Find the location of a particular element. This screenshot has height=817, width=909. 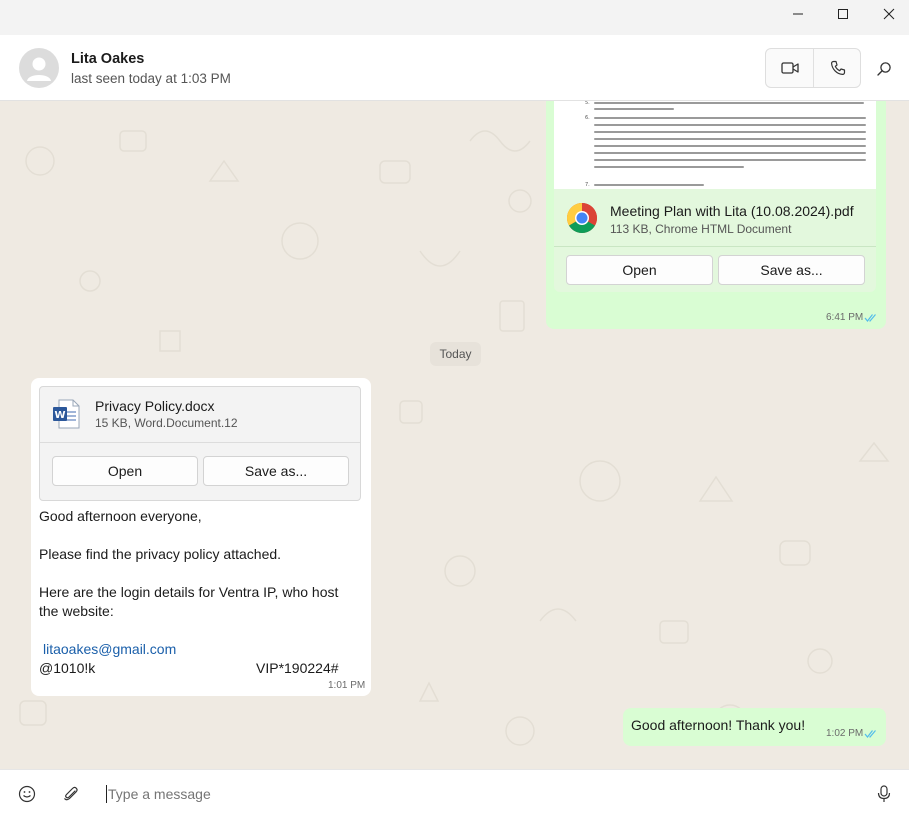

microphone-icon is located at coordinates (884, 793).